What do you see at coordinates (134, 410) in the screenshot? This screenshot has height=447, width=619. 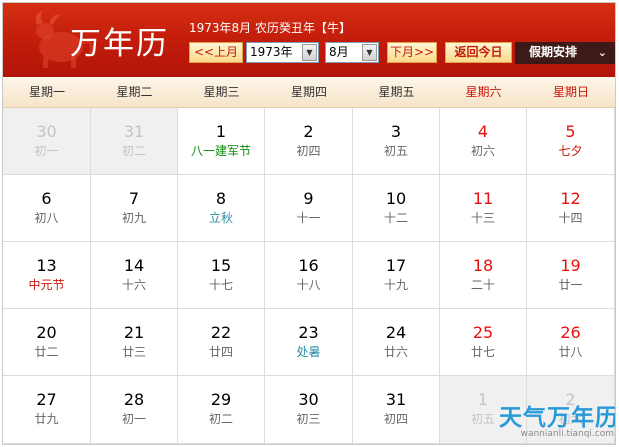 I see `day-cell: 28 初一` at bounding box center [134, 410].